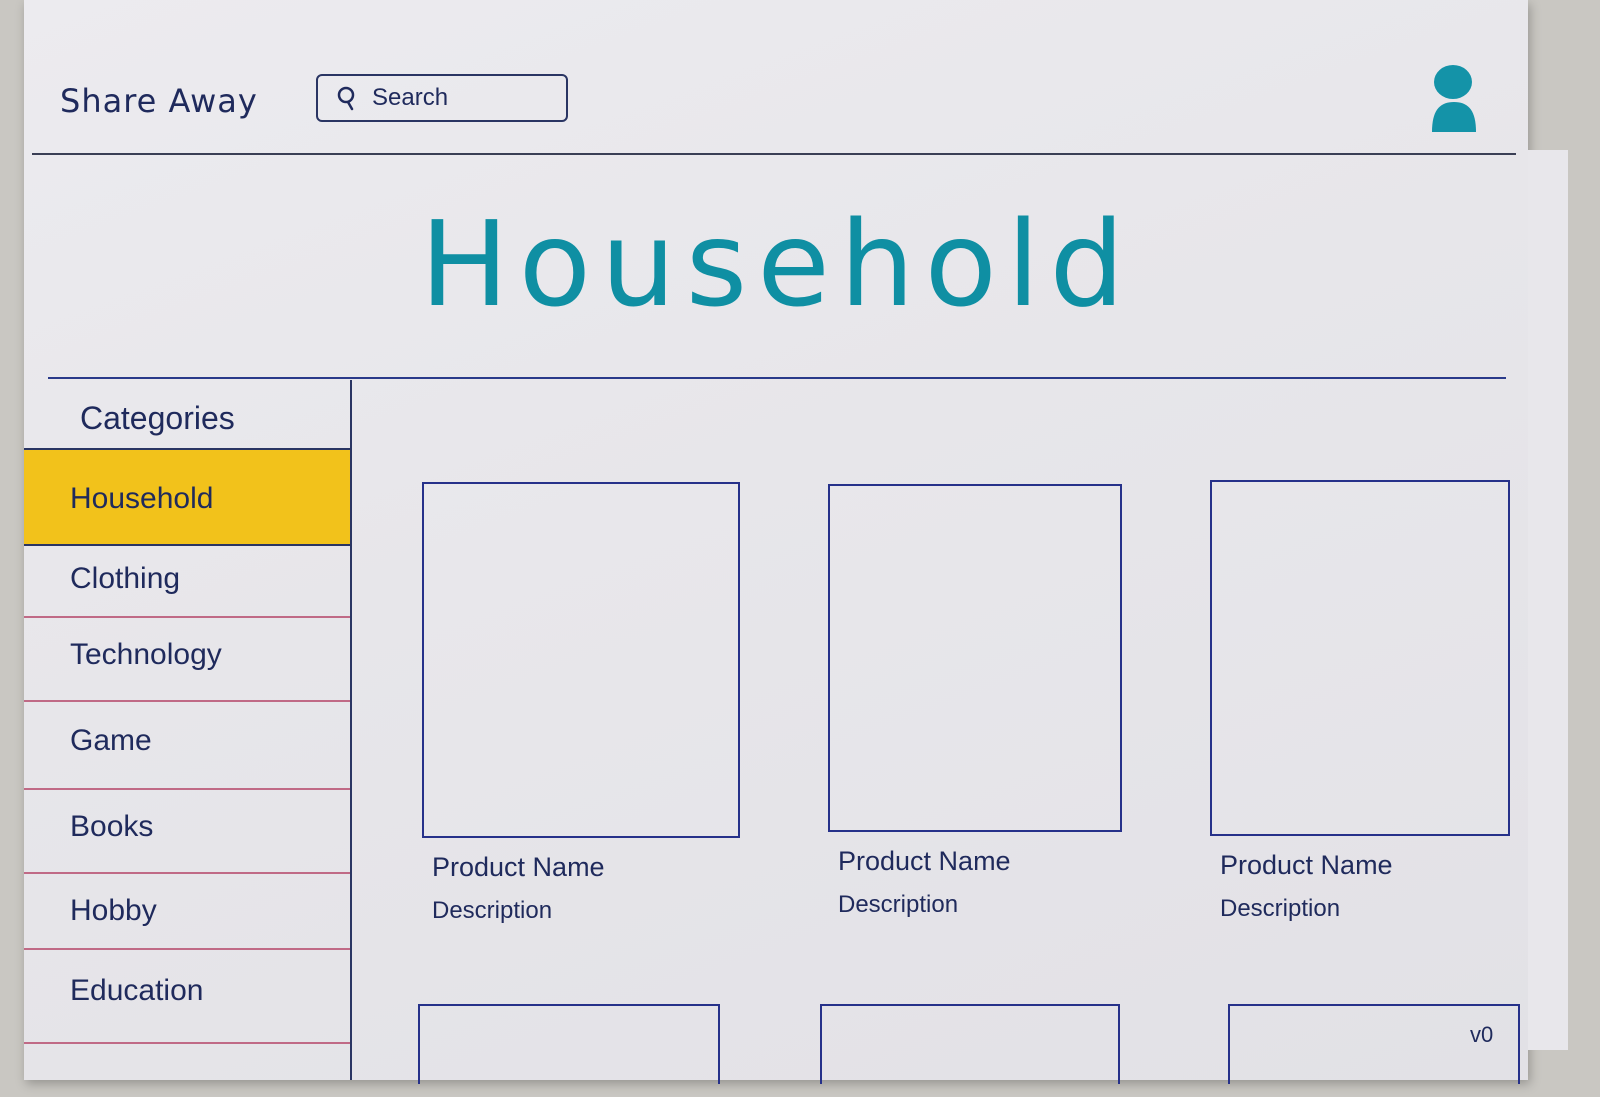  Describe the element at coordinates (112, 826) in the screenshot. I see `sidebar-item-label: Books` at that location.